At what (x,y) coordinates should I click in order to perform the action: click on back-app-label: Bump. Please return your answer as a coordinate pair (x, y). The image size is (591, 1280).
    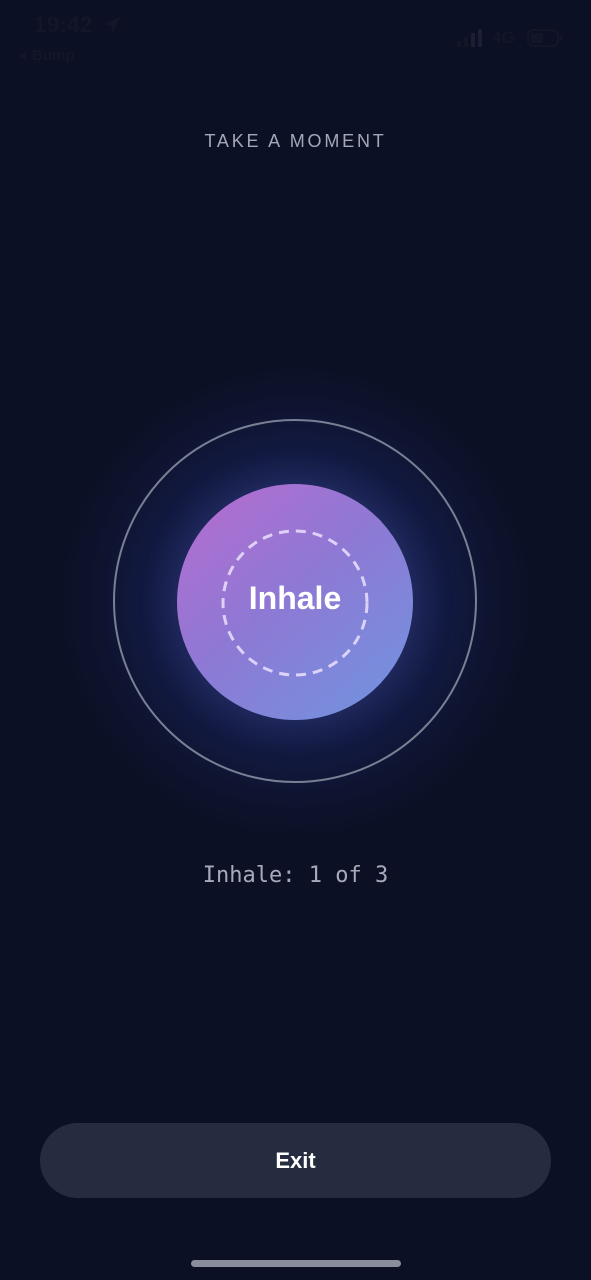
    Looking at the image, I should click on (53, 55).